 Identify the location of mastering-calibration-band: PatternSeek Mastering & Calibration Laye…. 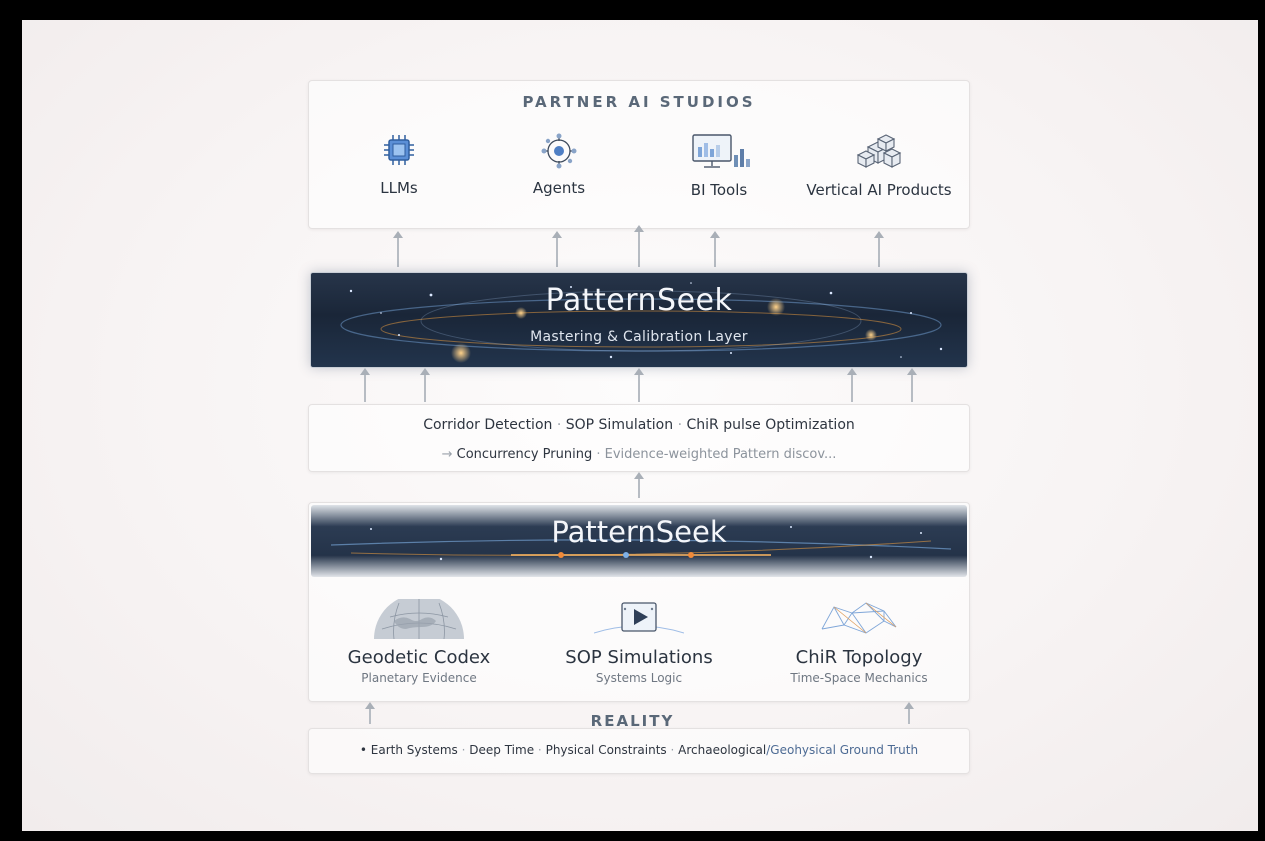
(639, 320).